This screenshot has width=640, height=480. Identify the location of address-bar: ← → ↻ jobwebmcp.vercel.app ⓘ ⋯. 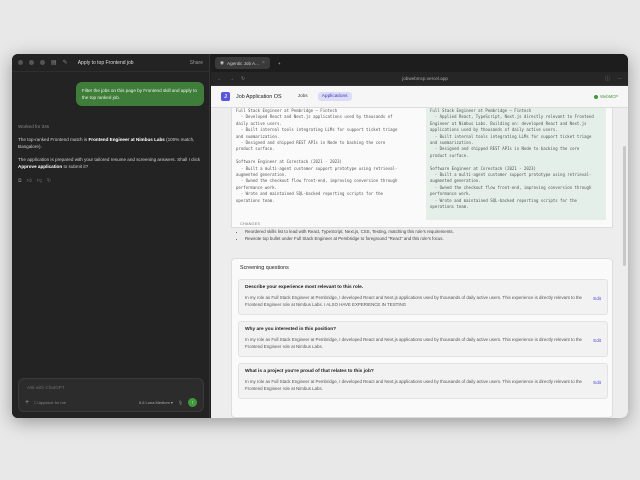
(419, 79).